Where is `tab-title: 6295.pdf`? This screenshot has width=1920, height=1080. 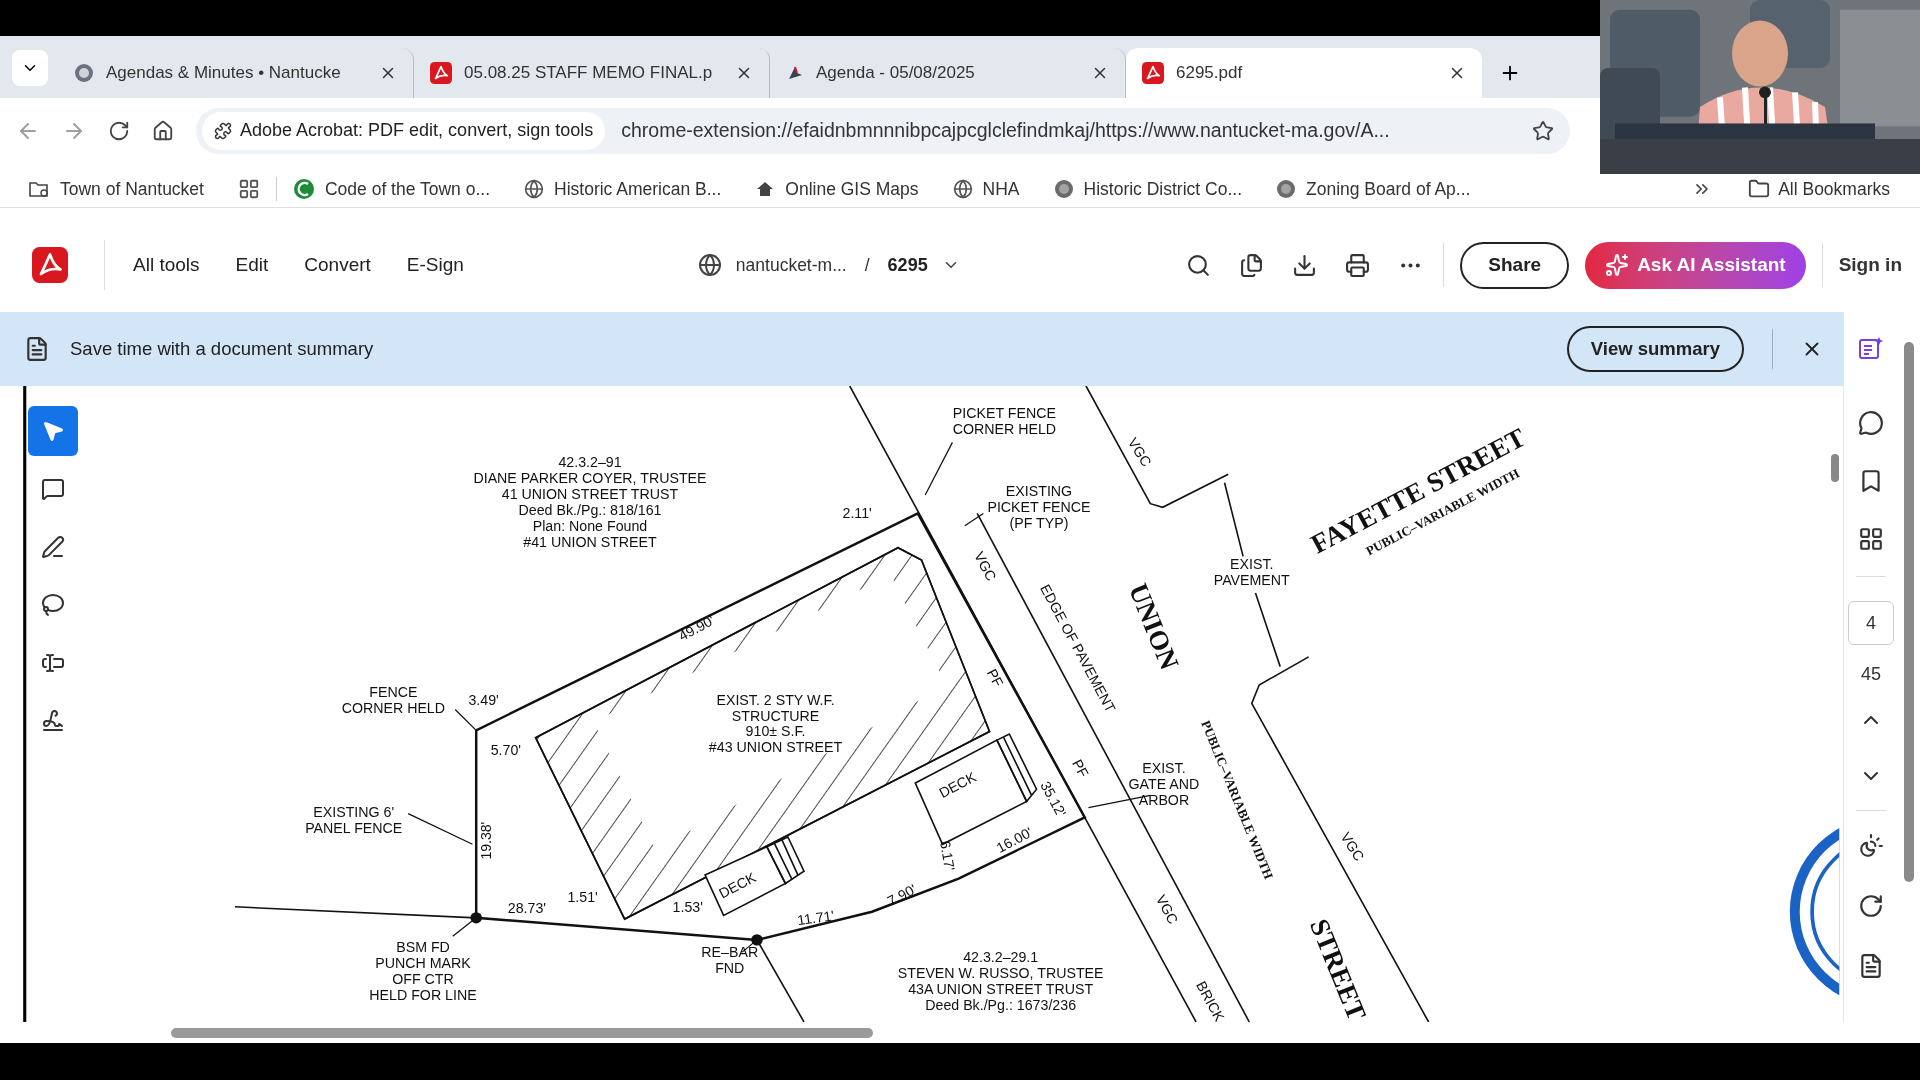 tab-title: 6295.pdf is located at coordinates (1210, 73).